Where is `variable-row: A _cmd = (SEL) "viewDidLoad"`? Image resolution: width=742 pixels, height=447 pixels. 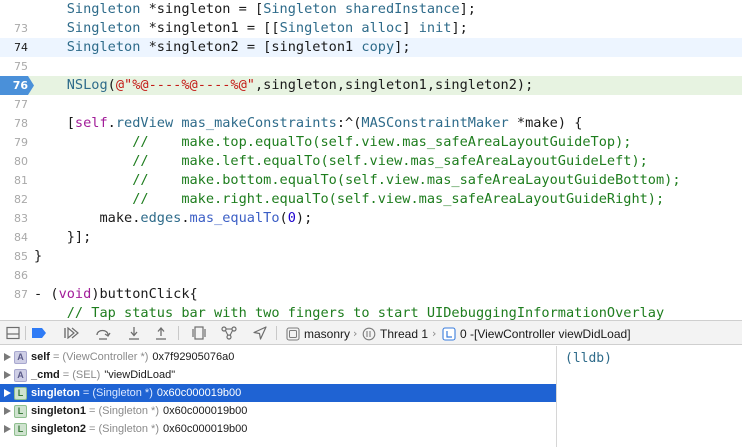
variable-row: A _cmd = (SEL) "viewDidLoad" is located at coordinates (278, 375).